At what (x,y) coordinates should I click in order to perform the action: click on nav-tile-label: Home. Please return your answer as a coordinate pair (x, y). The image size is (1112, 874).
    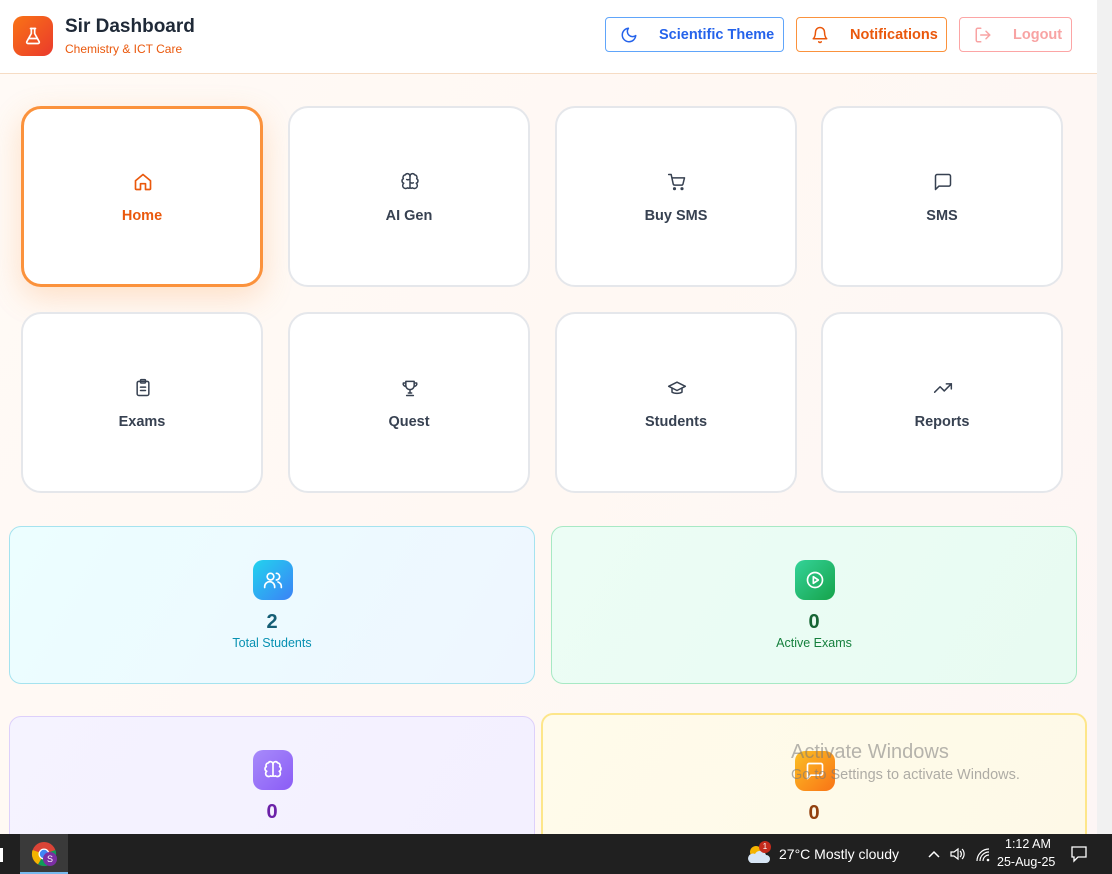
    Looking at the image, I should click on (142, 216).